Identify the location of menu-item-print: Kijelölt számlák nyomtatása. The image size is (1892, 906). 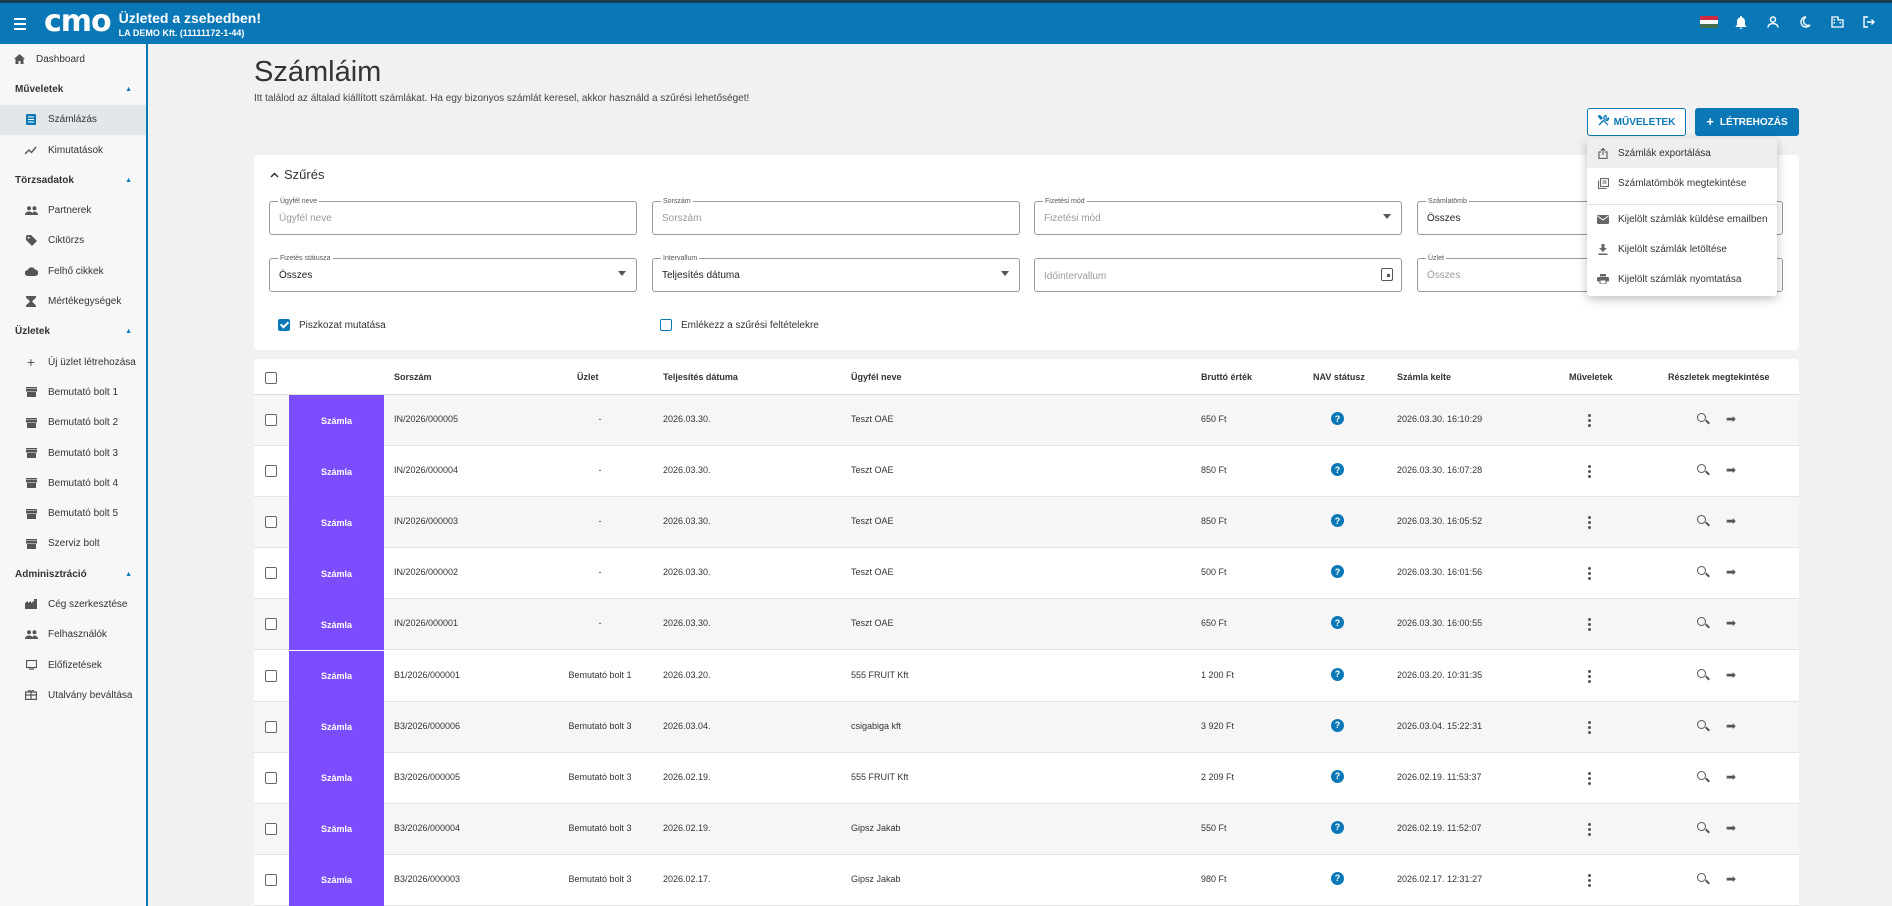
(1682, 279).